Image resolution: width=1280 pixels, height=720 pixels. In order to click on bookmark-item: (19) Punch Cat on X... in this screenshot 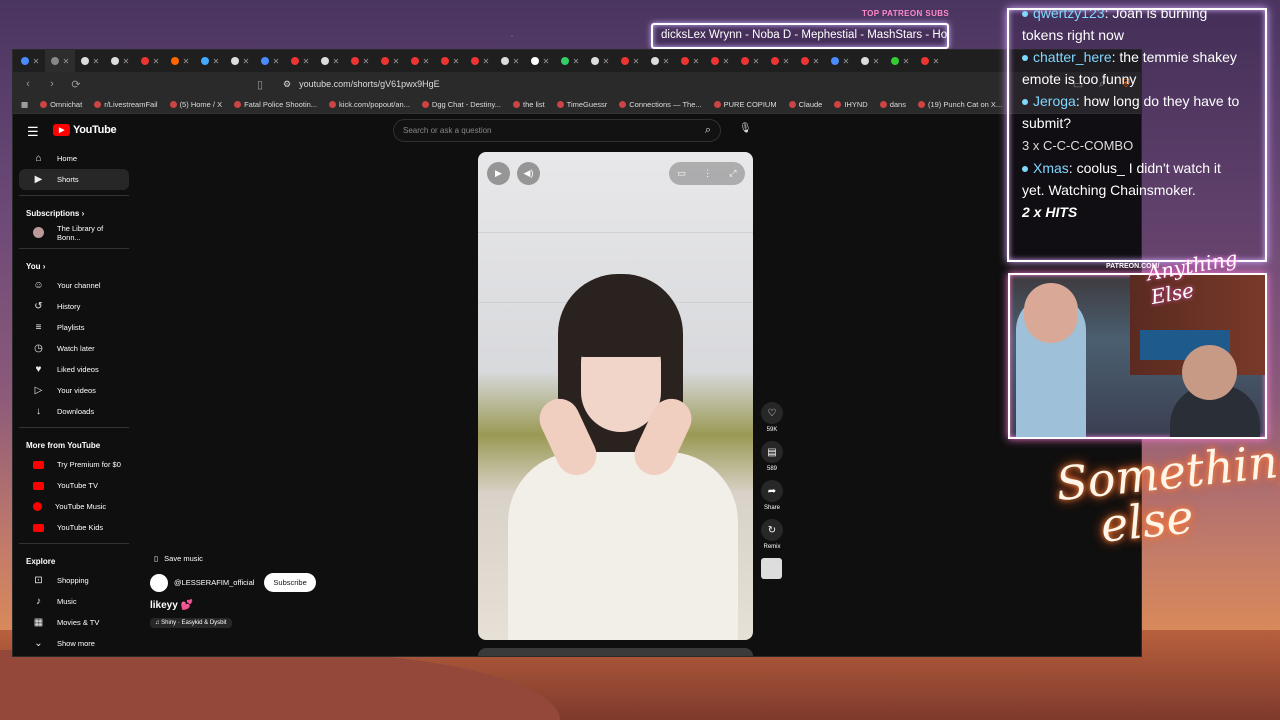, I will do `click(959, 104)`.